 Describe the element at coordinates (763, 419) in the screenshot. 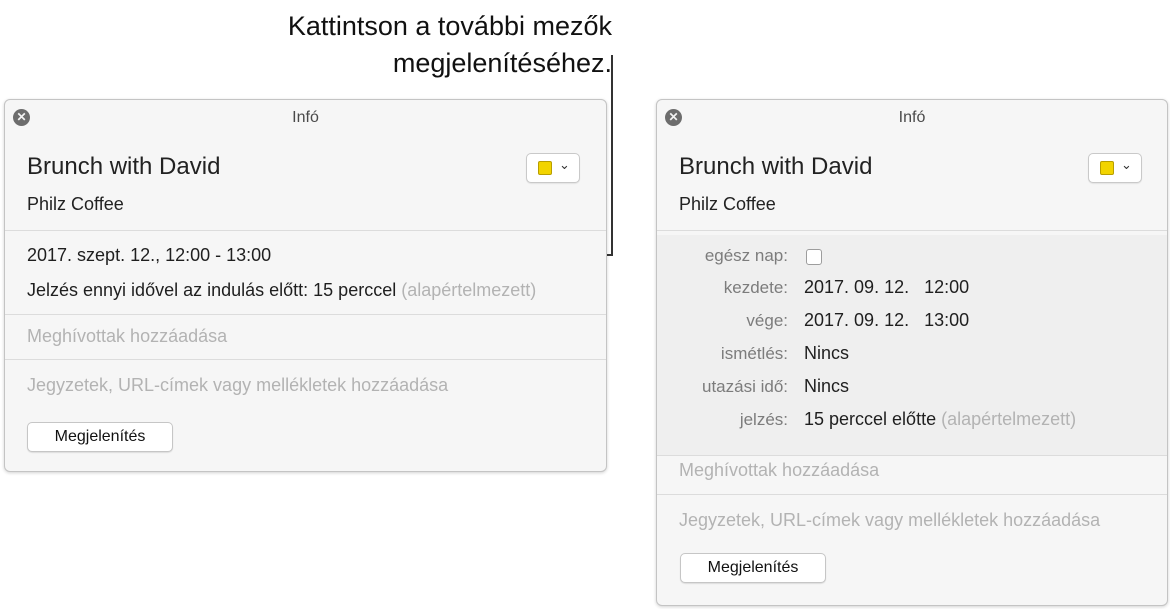

I see `alert-label: jelzés:` at that location.